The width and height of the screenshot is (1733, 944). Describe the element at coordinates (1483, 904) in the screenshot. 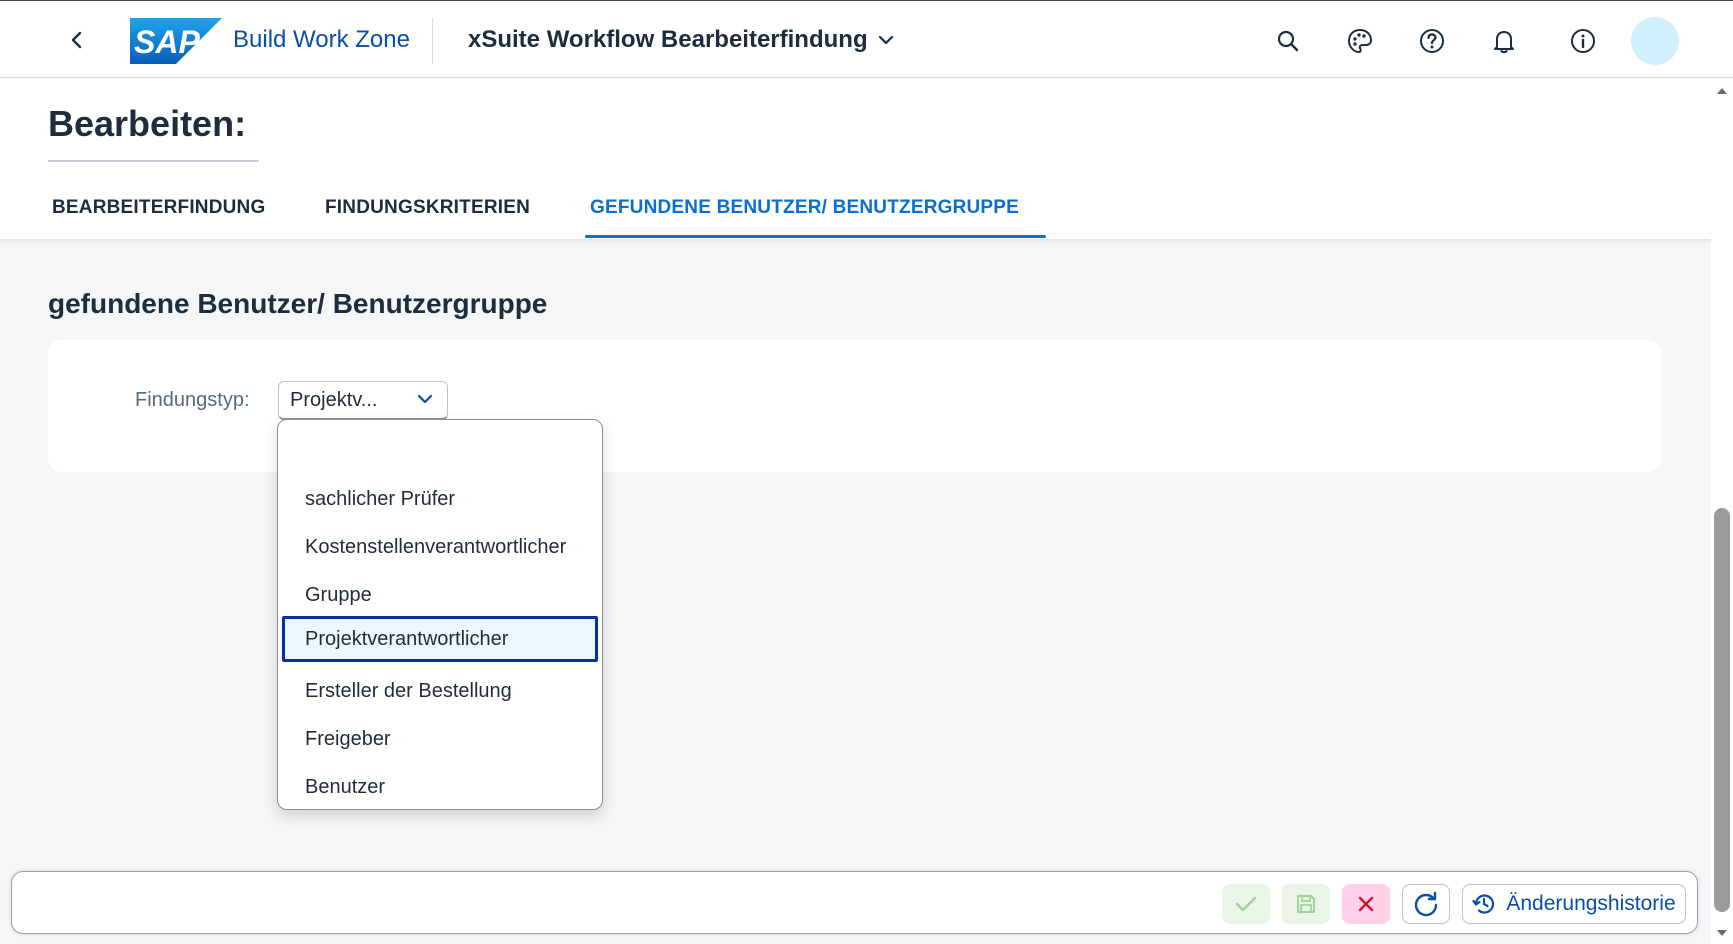

I see `history-icon` at that location.